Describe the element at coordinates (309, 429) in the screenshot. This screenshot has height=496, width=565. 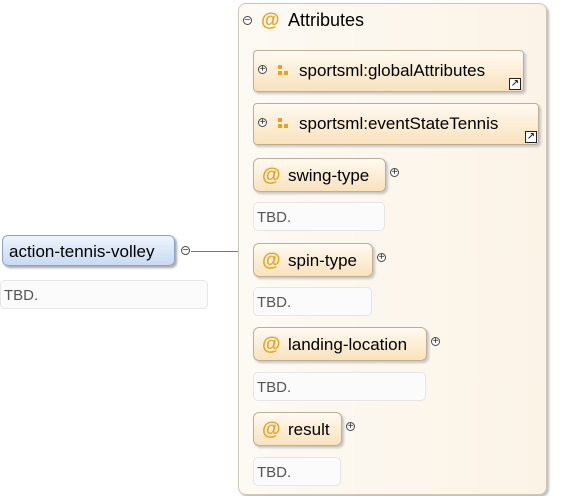
I see `attribute-name: result` at that location.